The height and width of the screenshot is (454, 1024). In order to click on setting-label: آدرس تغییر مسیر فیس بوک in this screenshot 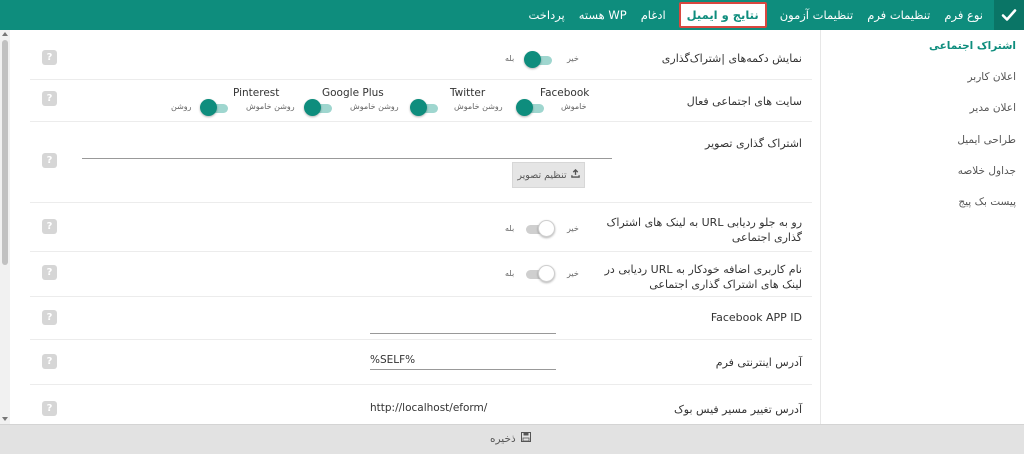, I will do `click(737, 409)`.